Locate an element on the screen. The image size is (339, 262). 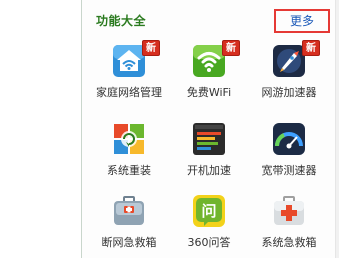
qa-icon: 问 is located at coordinates (209, 211).